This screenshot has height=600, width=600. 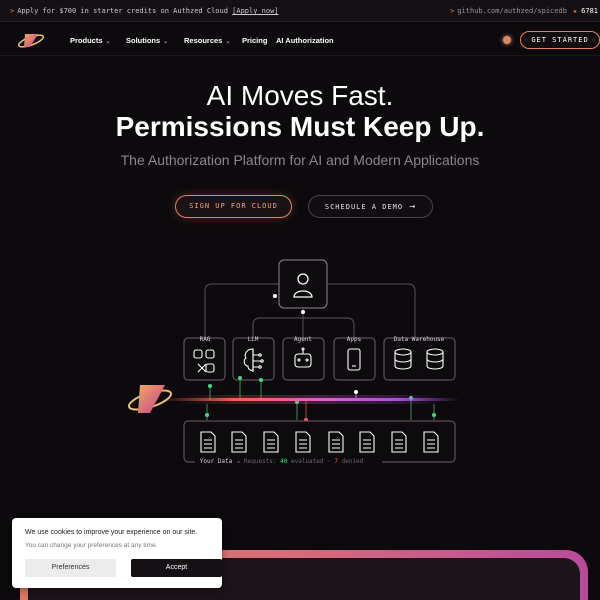 What do you see at coordinates (336, 461) in the screenshot?
I see `denied-count: 7` at bounding box center [336, 461].